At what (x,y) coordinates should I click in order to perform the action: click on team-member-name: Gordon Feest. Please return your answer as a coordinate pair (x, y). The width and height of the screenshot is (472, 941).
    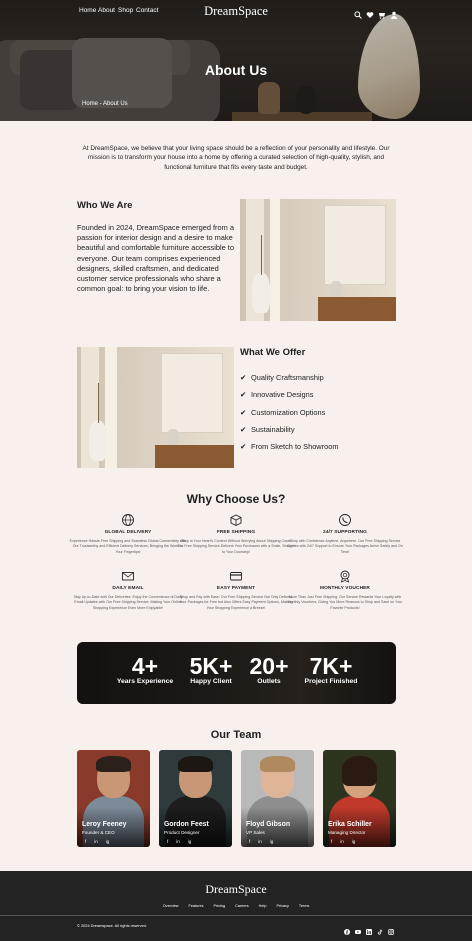
    Looking at the image, I should click on (186, 824).